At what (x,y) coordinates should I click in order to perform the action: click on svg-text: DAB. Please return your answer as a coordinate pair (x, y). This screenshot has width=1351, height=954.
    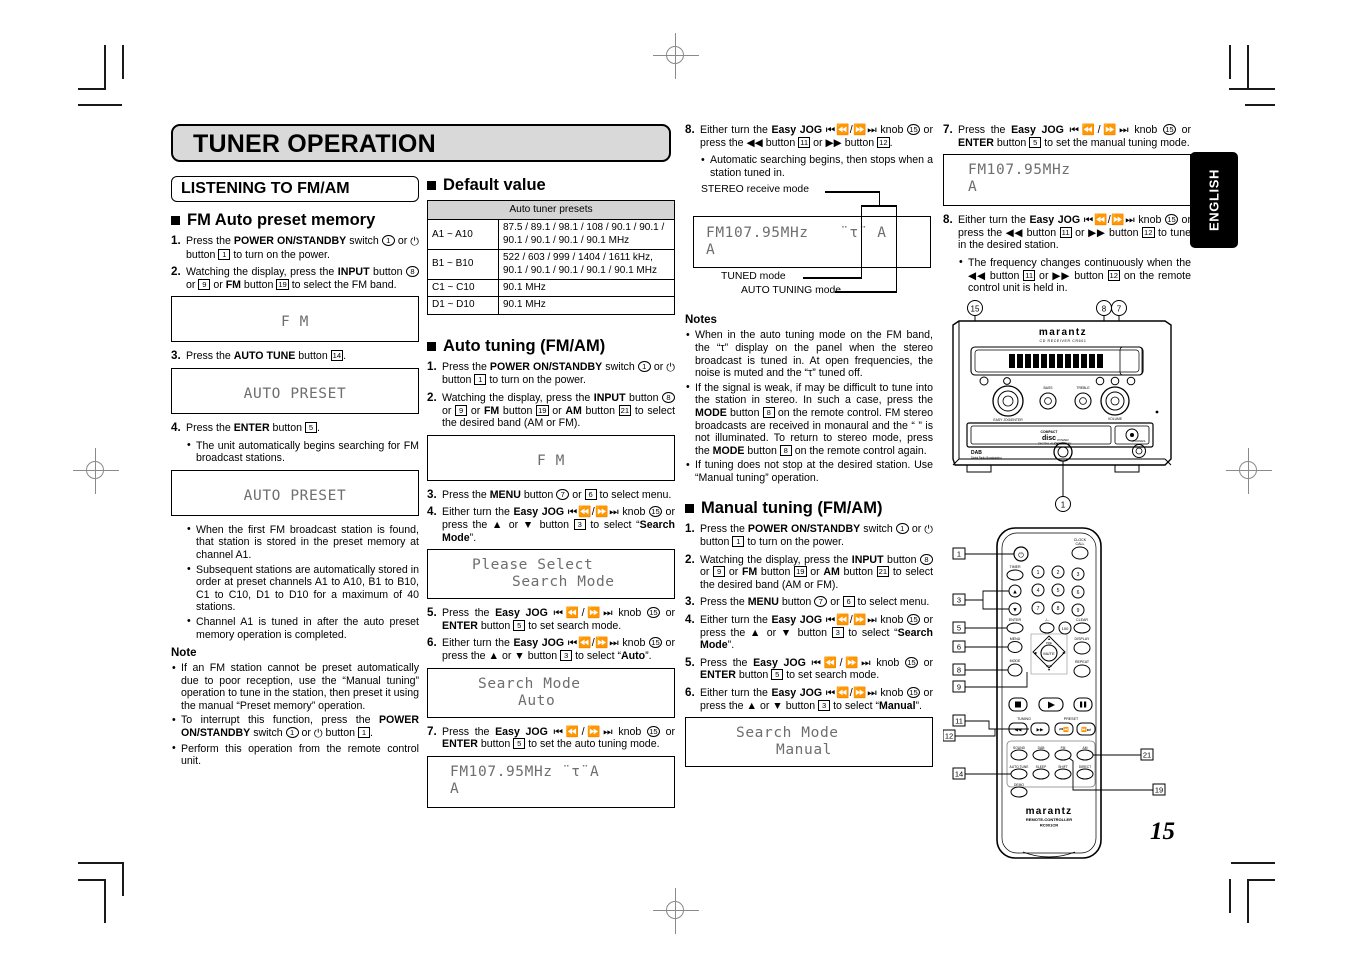
    Looking at the image, I should click on (976, 453).